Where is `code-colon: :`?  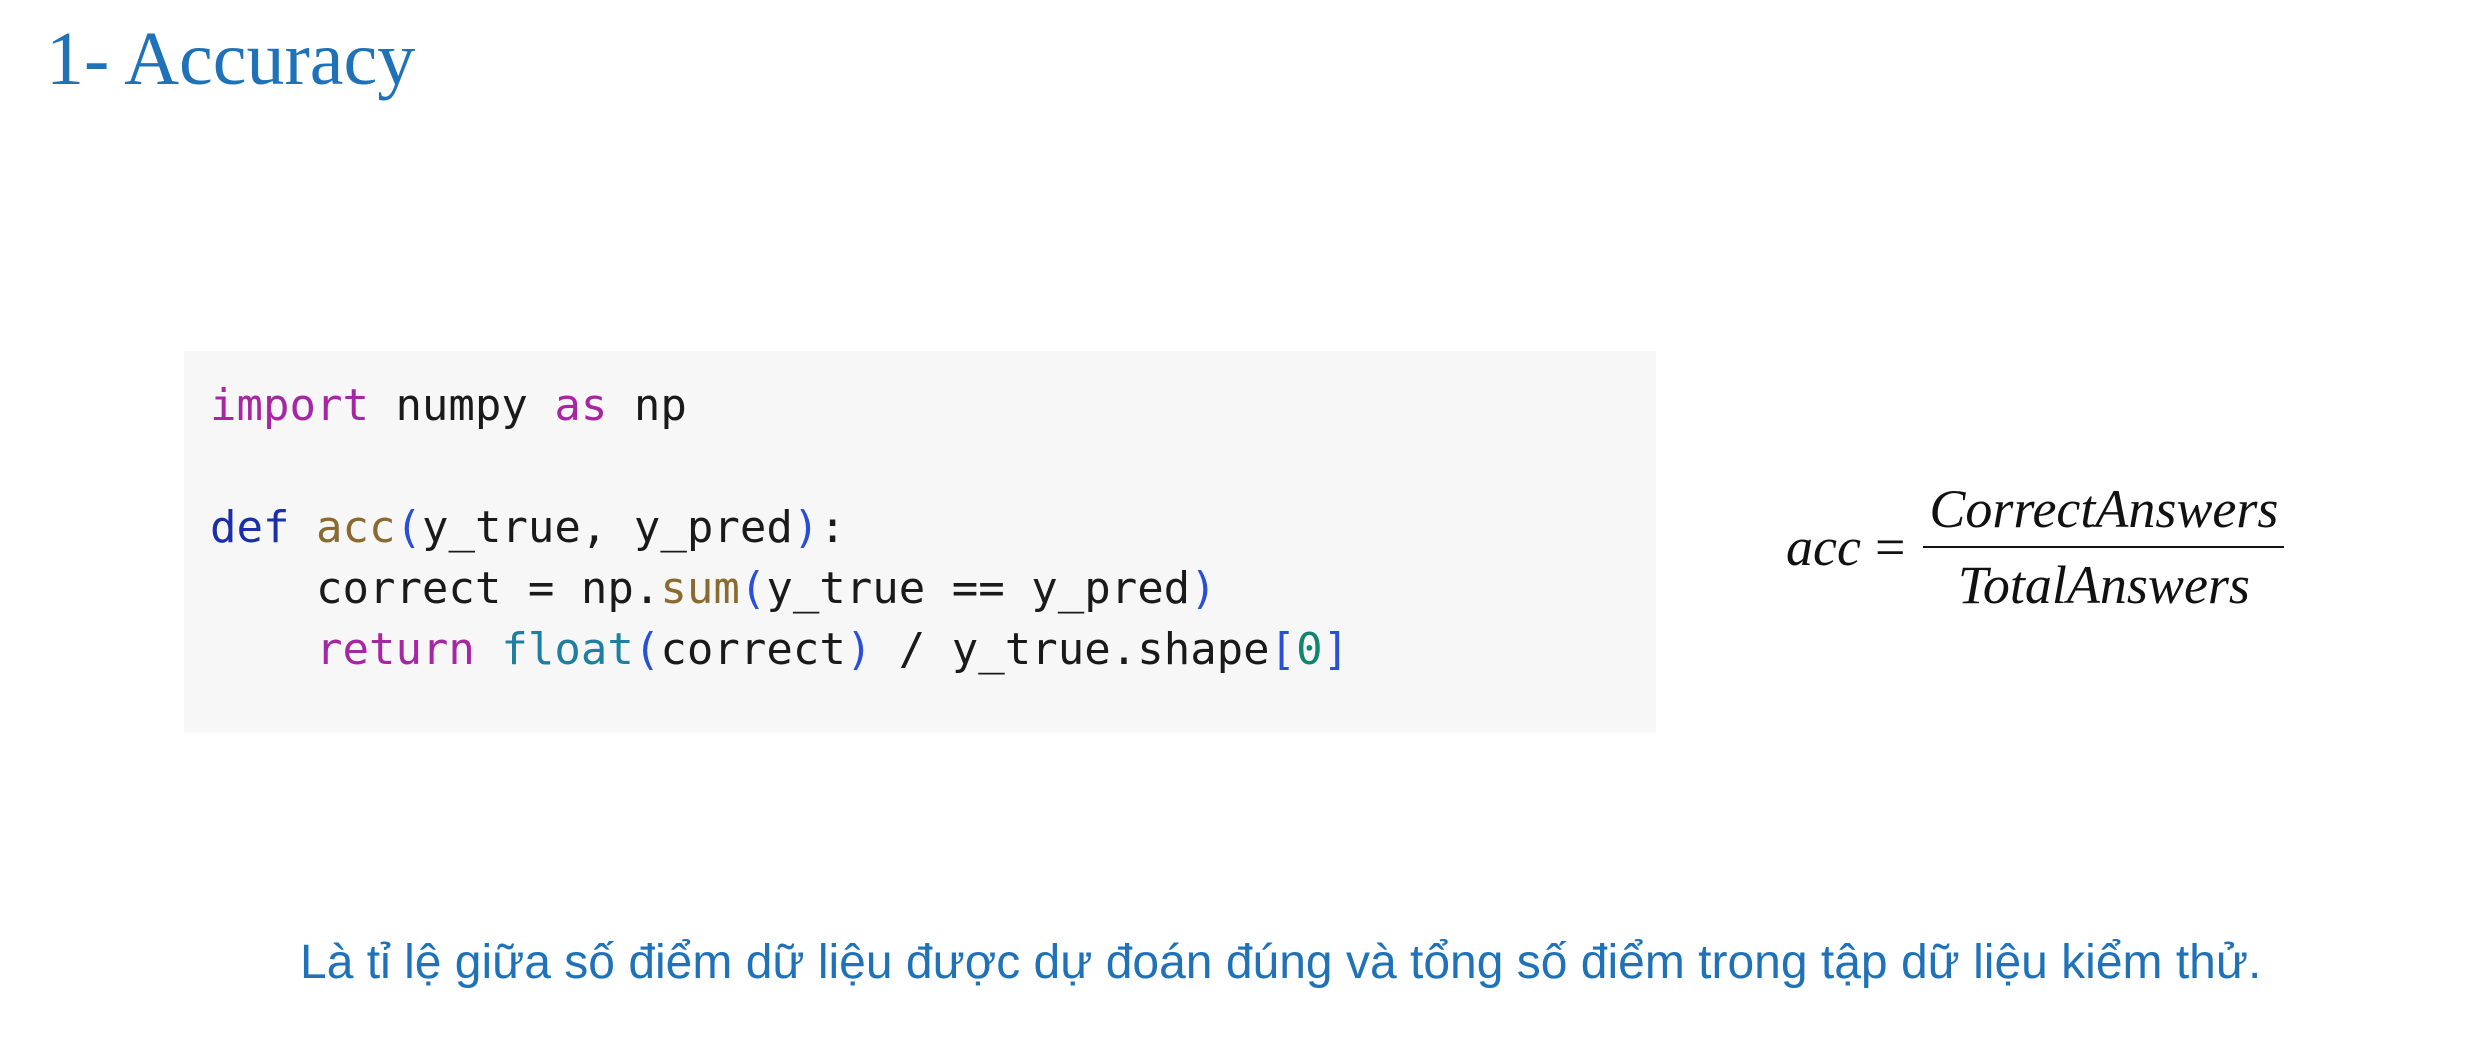
code-colon: : is located at coordinates (832, 527).